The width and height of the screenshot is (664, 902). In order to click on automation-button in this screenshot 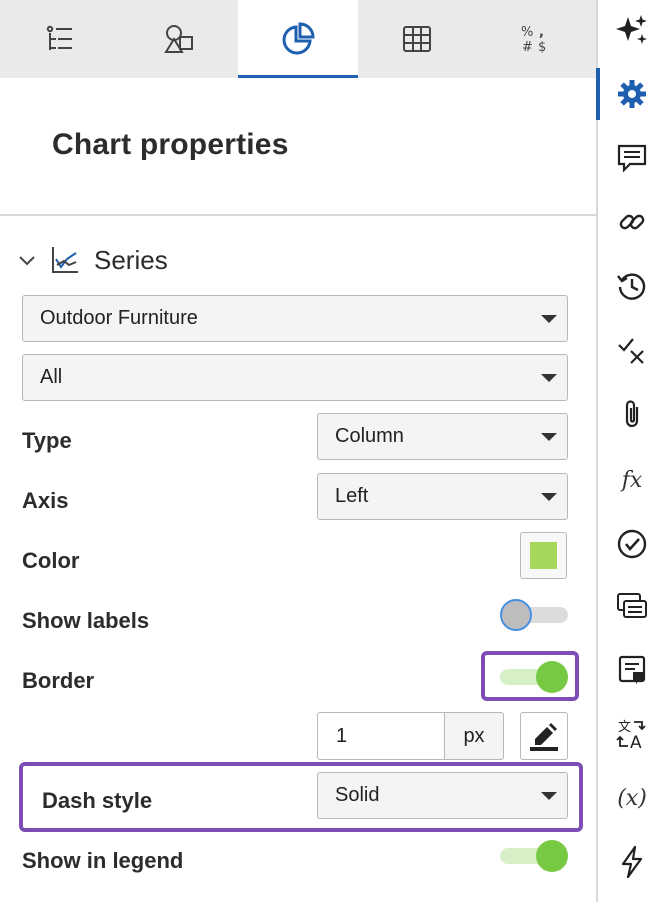, I will do `click(631, 862)`.